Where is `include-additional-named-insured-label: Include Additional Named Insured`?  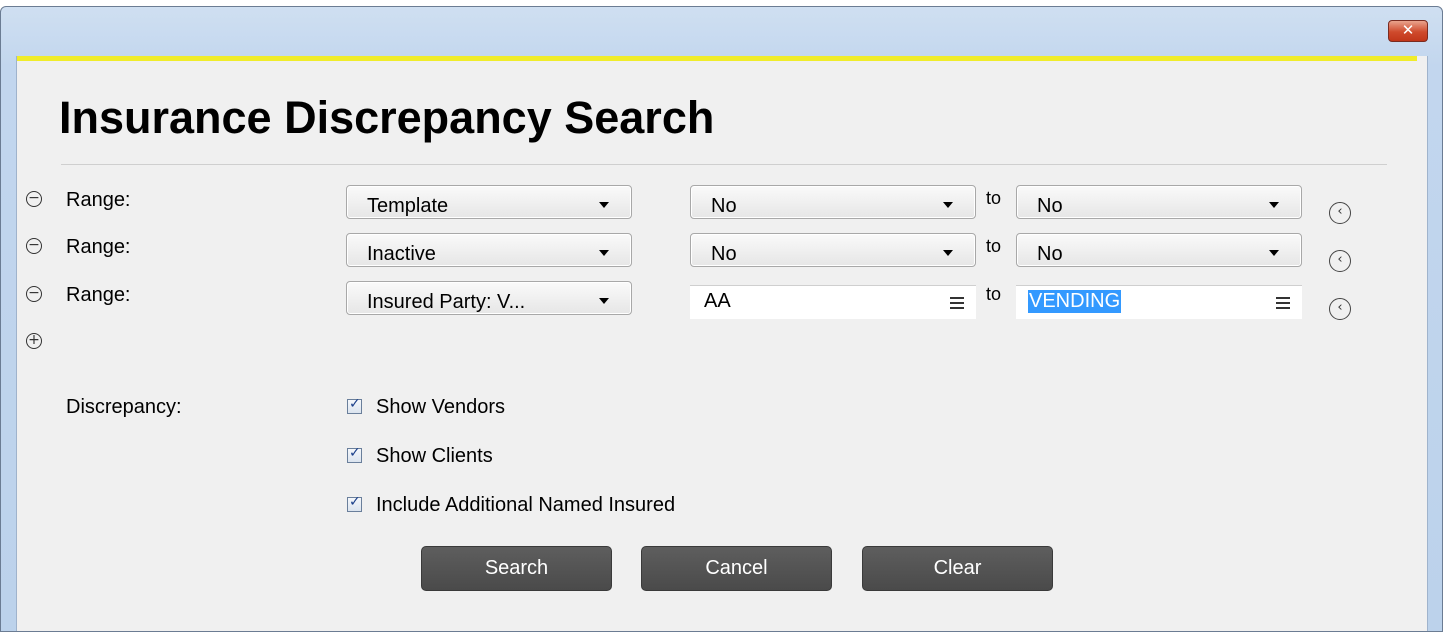 include-additional-named-insured-label: Include Additional Named Insured is located at coordinates (526, 505).